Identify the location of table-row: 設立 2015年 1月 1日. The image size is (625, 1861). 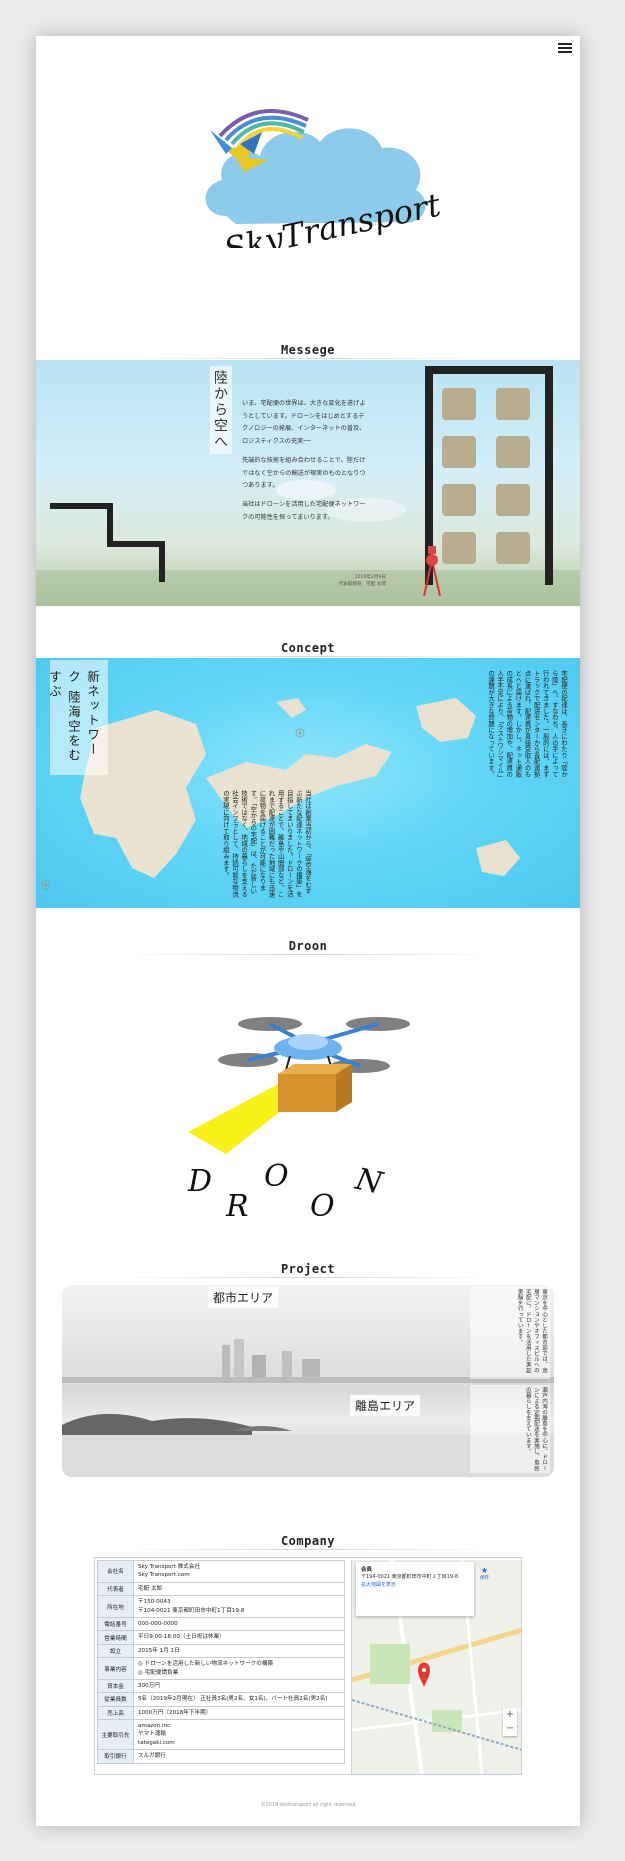
(221, 1651).